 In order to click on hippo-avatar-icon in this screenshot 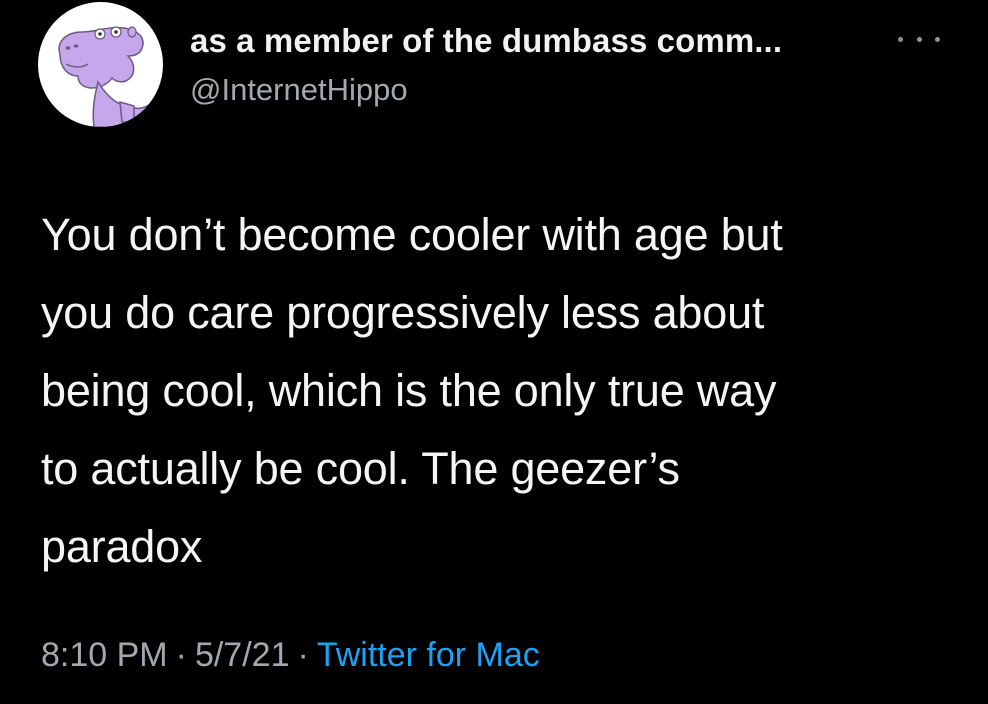, I will do `click(108, 76)`.